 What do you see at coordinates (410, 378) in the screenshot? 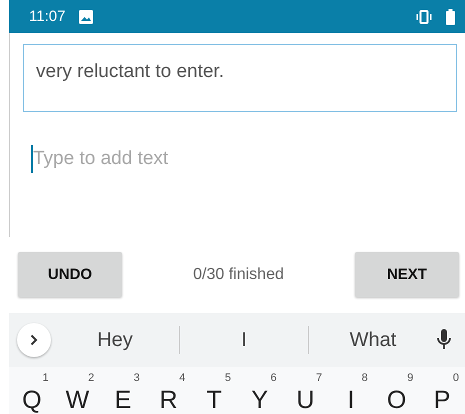
I see `key-hint: 9` at bounding box center [410, 378].